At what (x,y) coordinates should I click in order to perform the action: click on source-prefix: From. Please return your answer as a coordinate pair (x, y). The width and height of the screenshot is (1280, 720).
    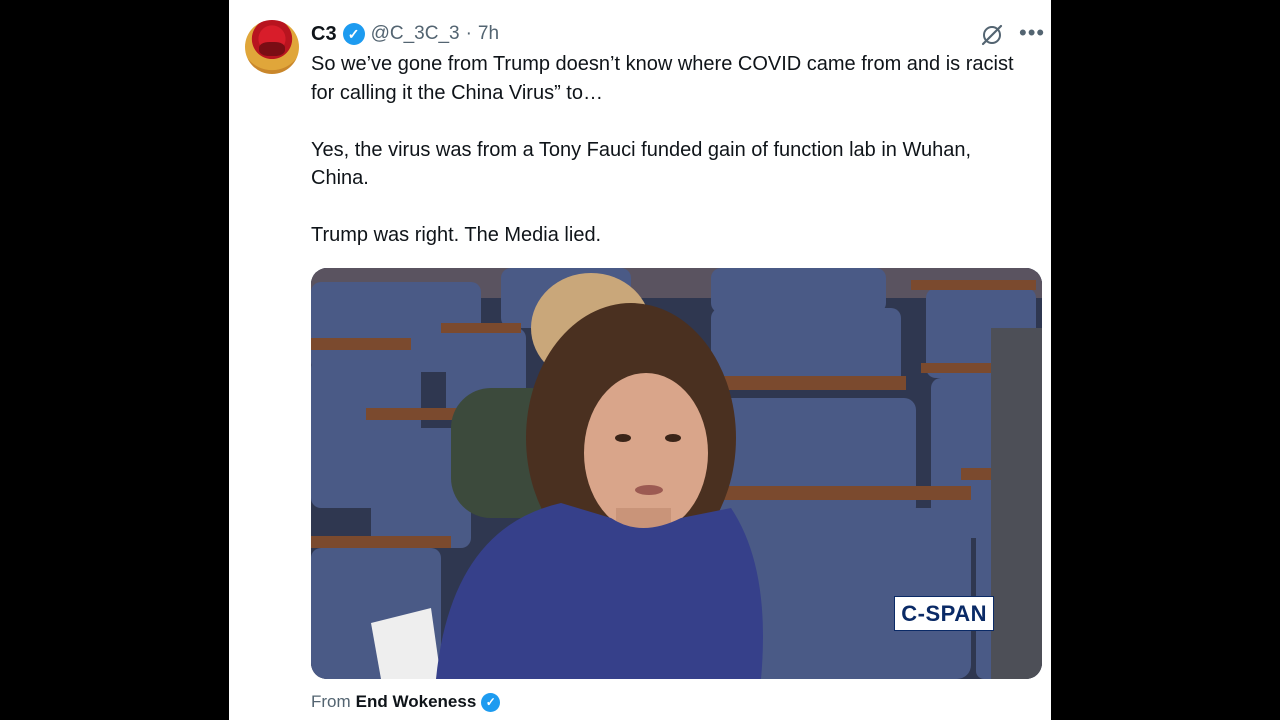
    Looking at the image, I should click on (331, 701).